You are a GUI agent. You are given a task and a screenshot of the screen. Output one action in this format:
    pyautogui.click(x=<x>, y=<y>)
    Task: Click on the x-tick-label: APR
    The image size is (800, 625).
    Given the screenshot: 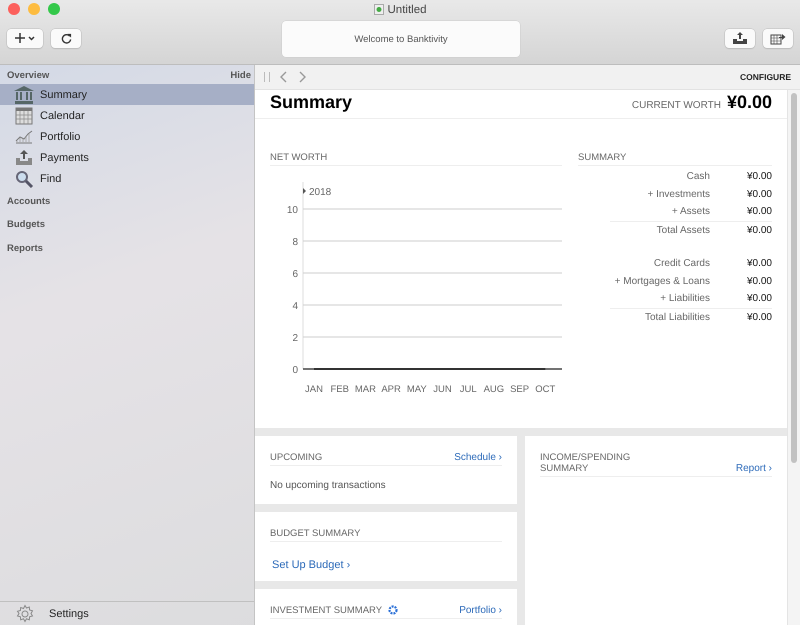 What is the action you would take?
    pyautogui.click(x=391, y=389)
    